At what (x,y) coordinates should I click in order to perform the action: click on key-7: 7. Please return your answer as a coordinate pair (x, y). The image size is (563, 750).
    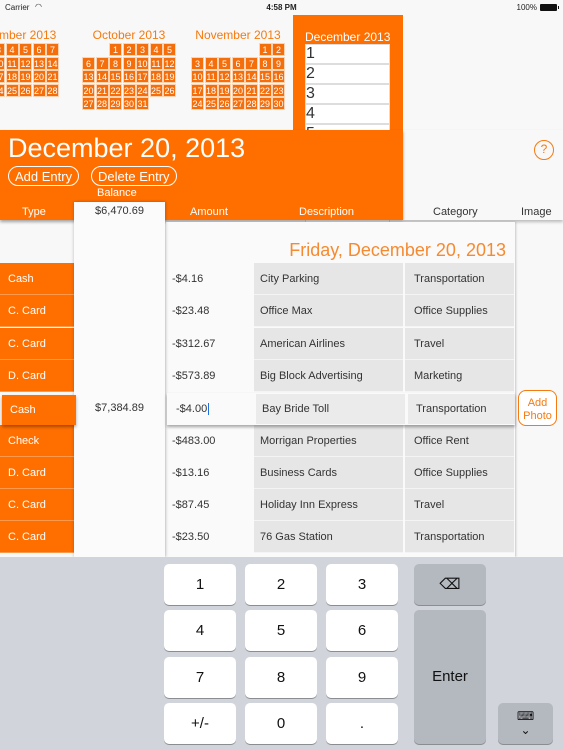
    Looking at the image, I should click on (200, 677).